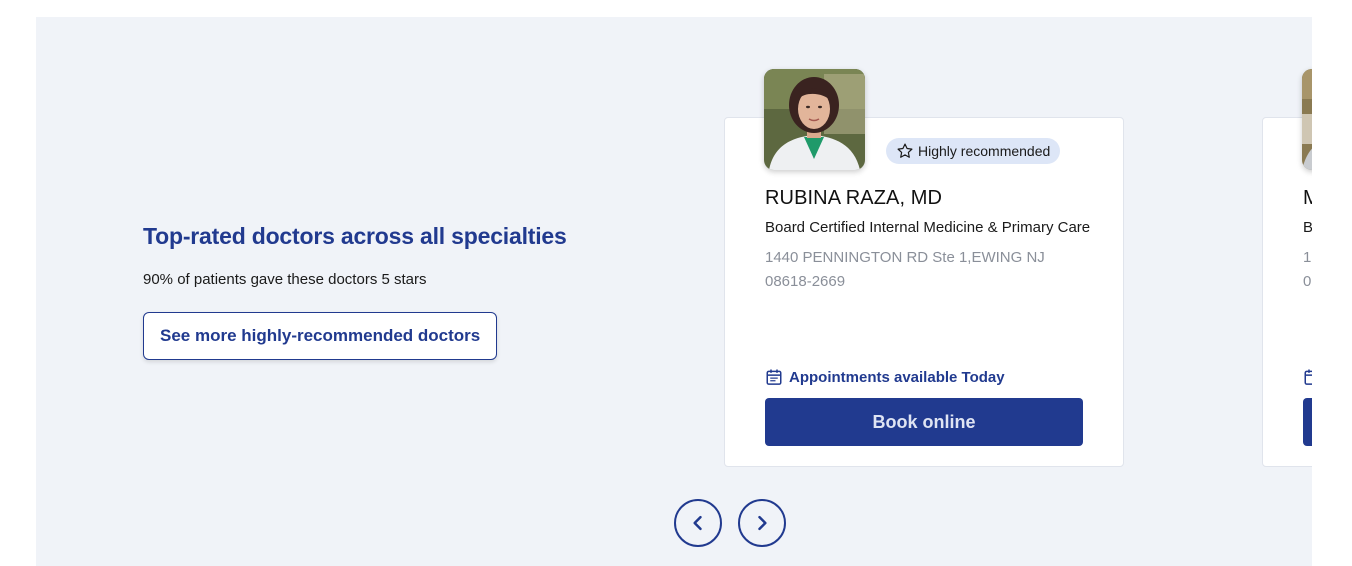 The image size is (1352, 566). What do you see at coordinates (1287, 268) in the screenshot?
I see `doctor-card: M B 1 0` at bounding box center [1287, 268].